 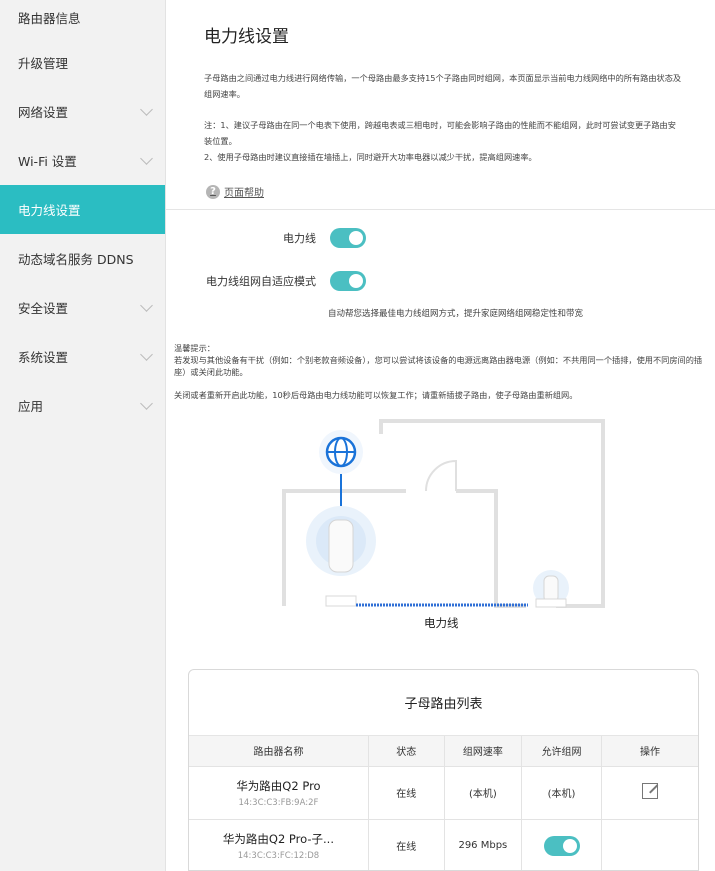 What do you see at coordinates (456, 314) in the screenshot?
I see `adaptive-hint: 自动帮您选择最佳电力线组网方式，提升家庭网络组网稳定性和带宽` at bounding box center [456, 314].